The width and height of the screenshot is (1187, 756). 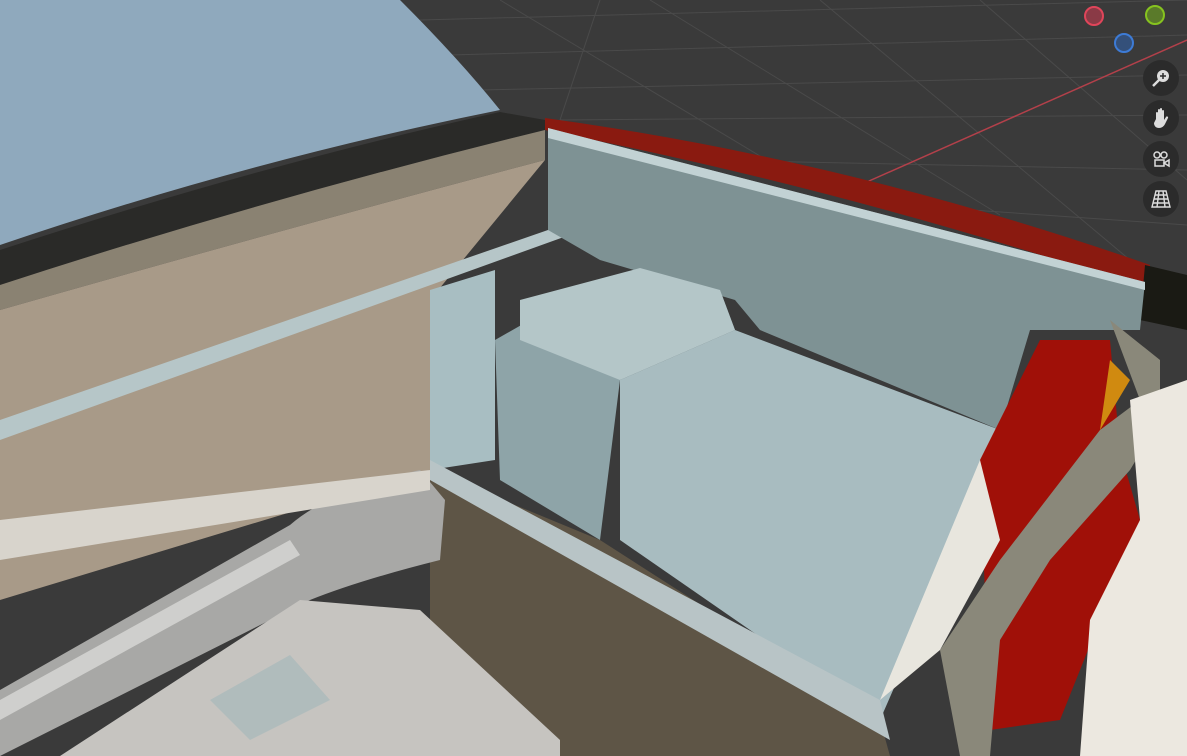 I want to click on camera-view-icon, so click(x=1161, y=159).